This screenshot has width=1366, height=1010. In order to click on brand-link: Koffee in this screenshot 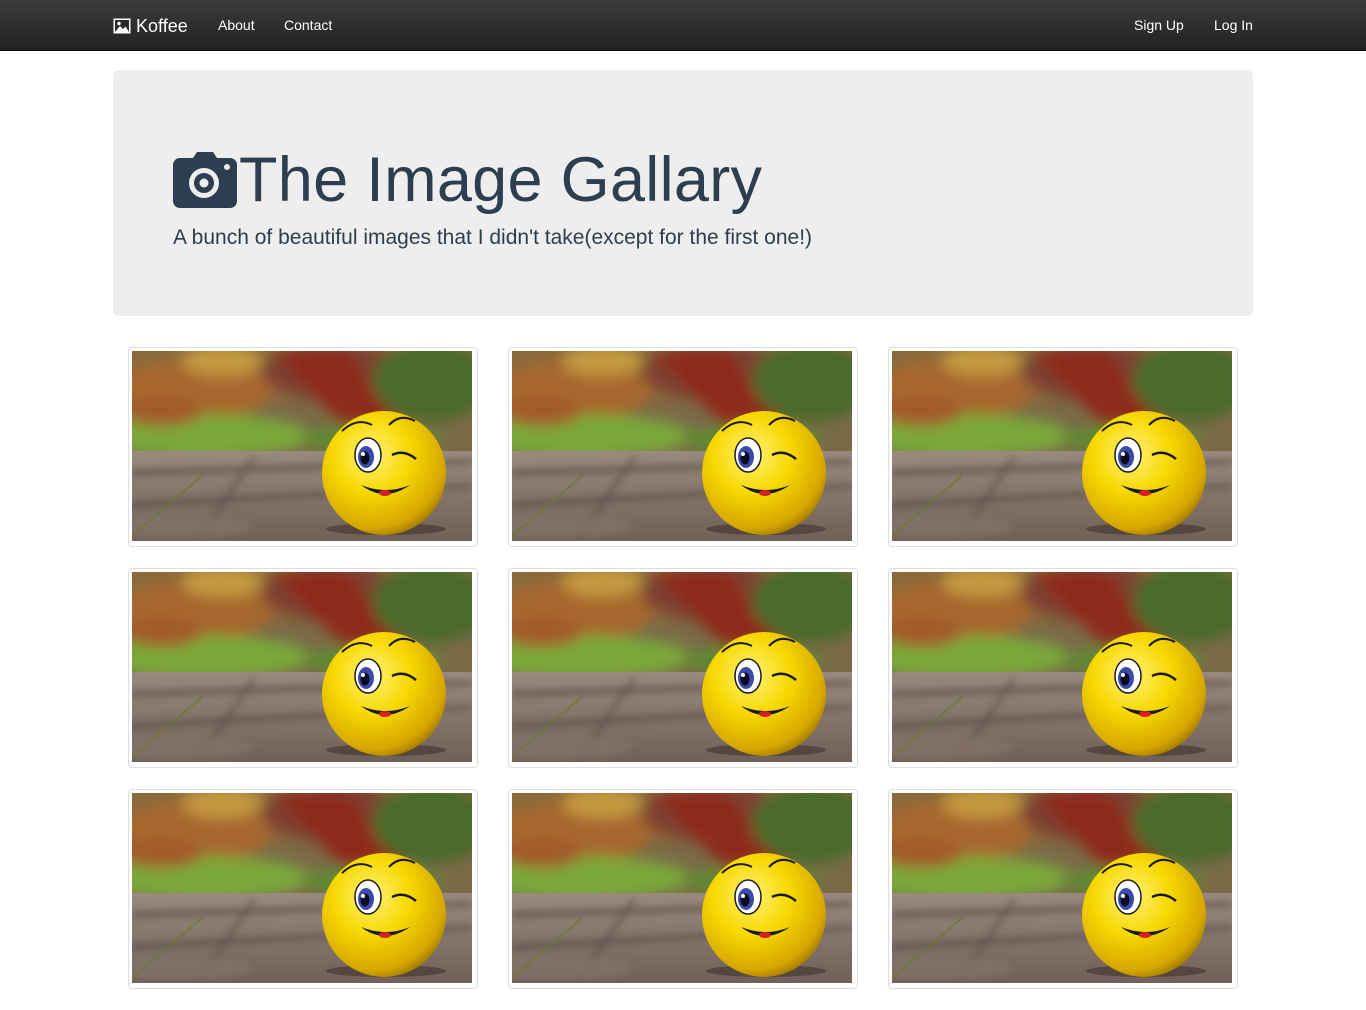, I will do `click(150, 26)`.